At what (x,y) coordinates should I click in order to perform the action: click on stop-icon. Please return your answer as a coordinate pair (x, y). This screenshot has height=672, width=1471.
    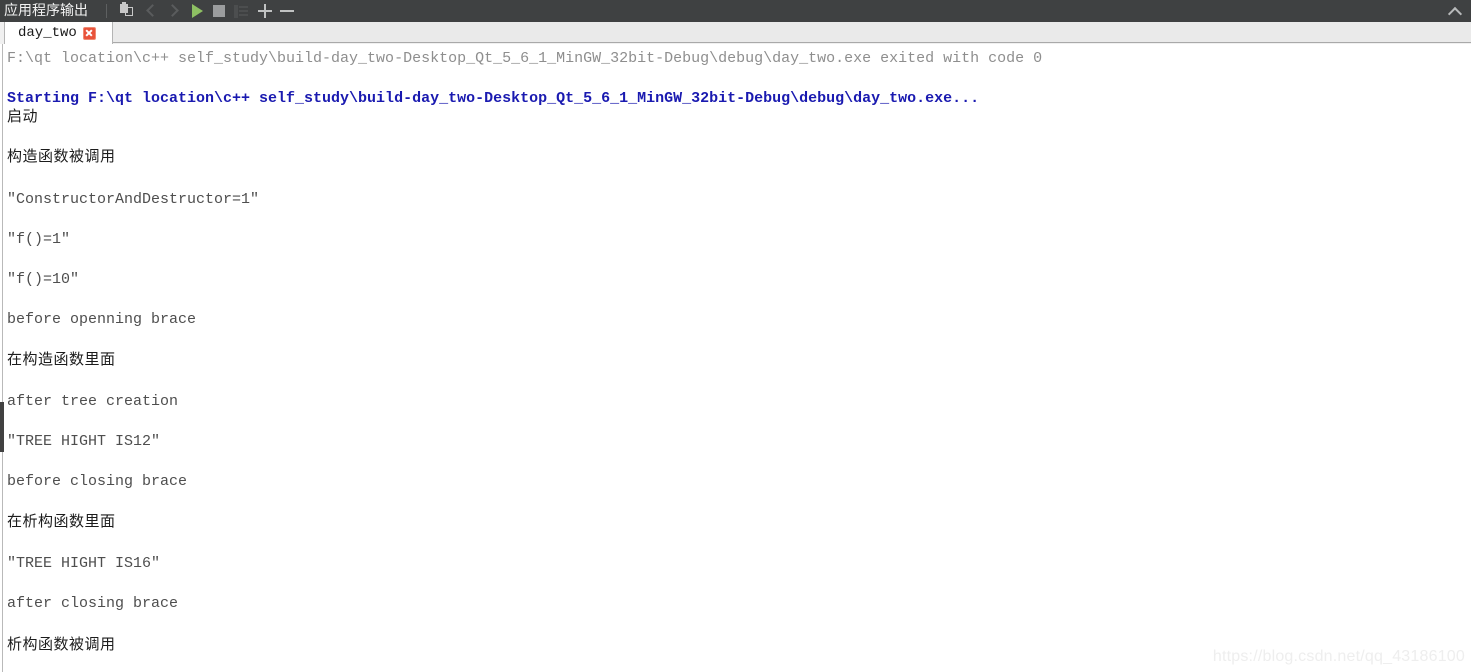
    Looking at the image, I should click on (219, 11).